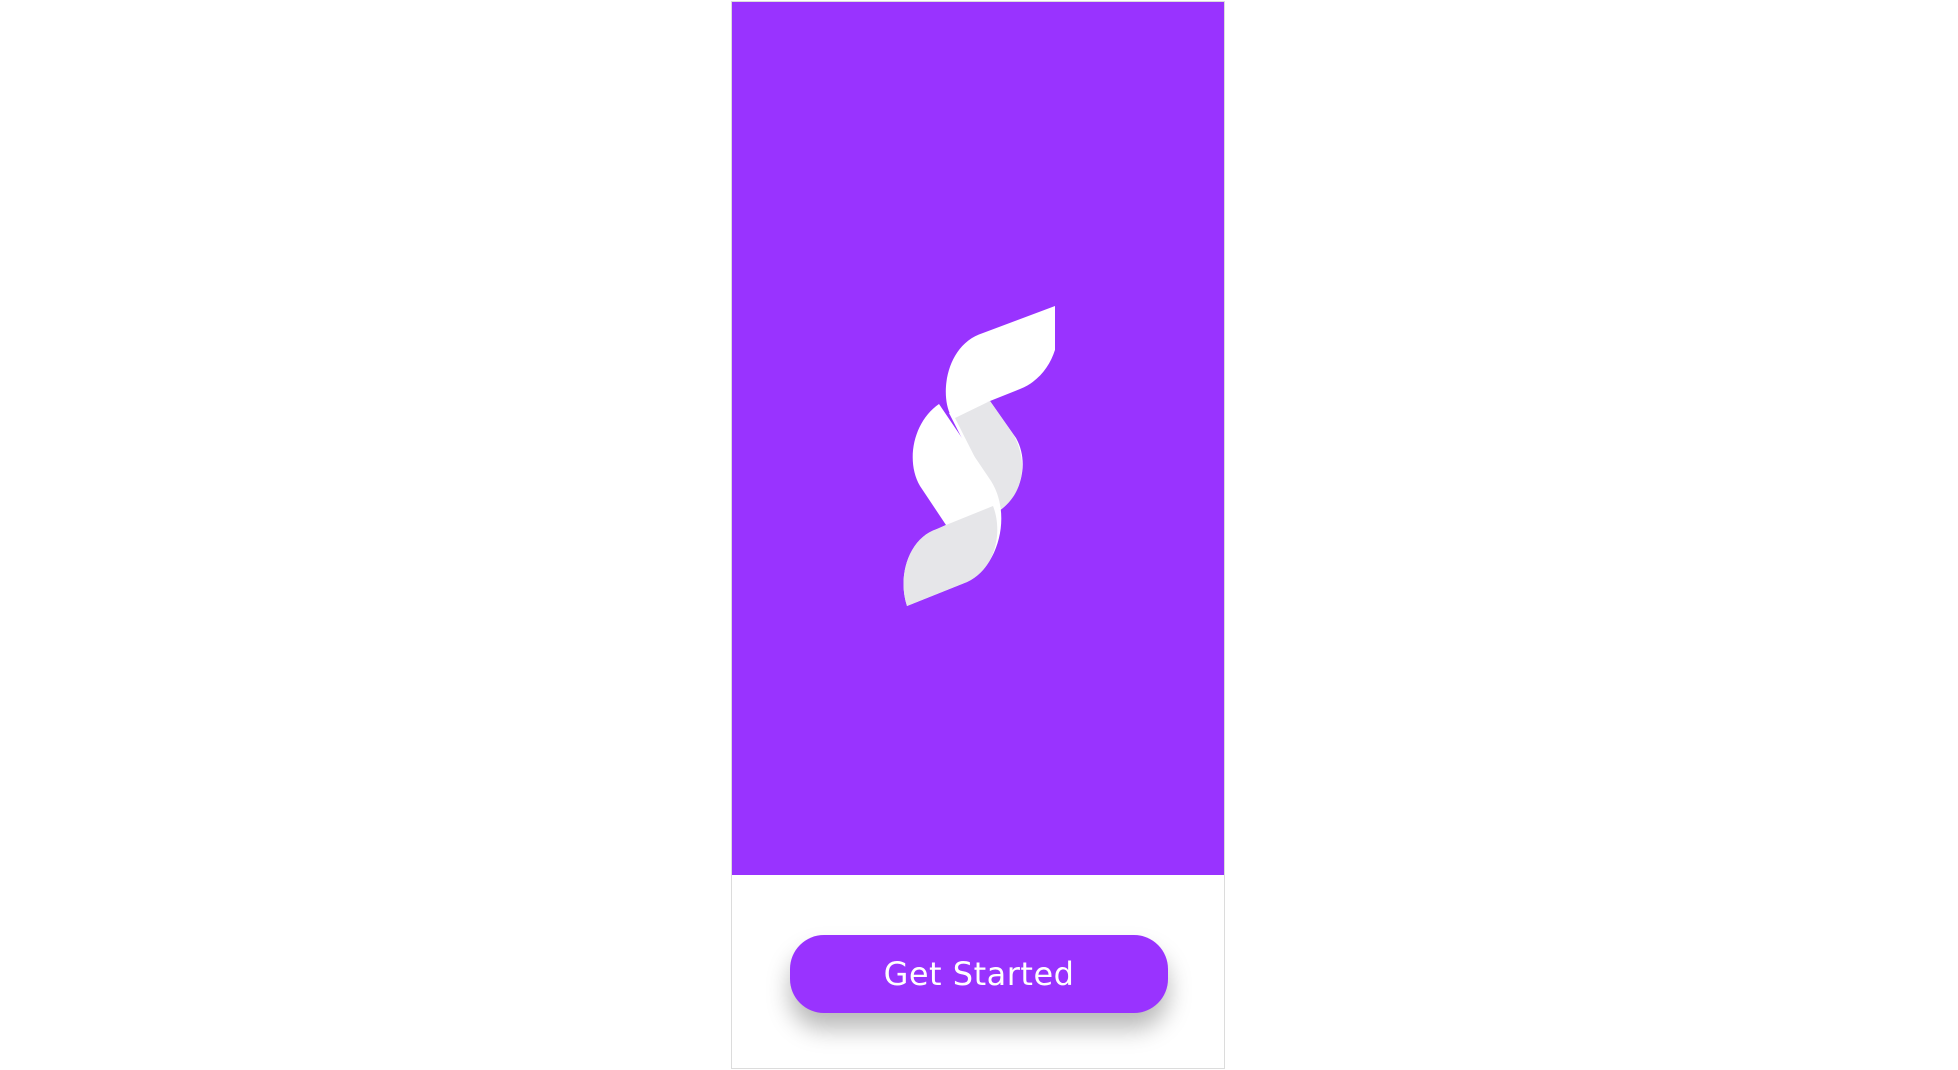  I want to click on brand-s-logo-icon, so click(979, 458).